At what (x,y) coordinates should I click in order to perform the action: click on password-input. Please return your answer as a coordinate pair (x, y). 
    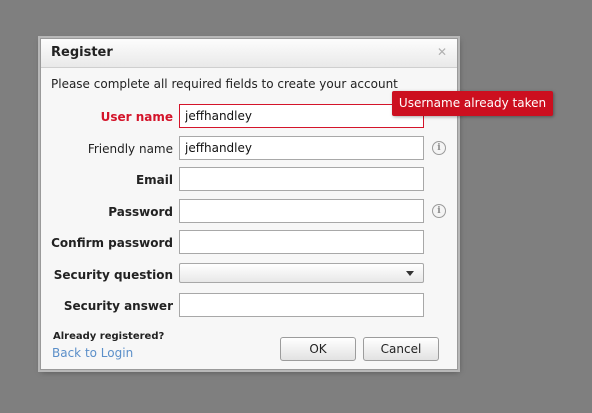
    Looking at the image, I should click on (301, 211).